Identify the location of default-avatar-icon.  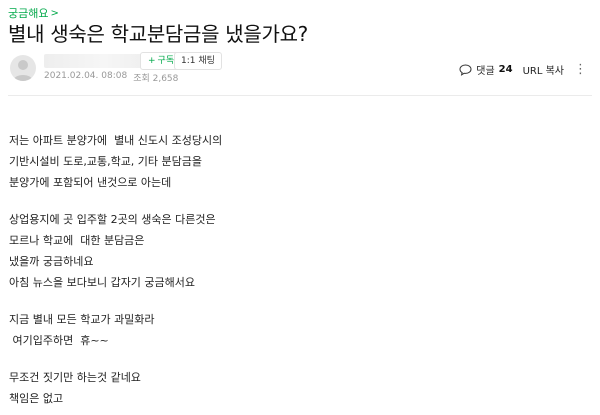
(23, 70).